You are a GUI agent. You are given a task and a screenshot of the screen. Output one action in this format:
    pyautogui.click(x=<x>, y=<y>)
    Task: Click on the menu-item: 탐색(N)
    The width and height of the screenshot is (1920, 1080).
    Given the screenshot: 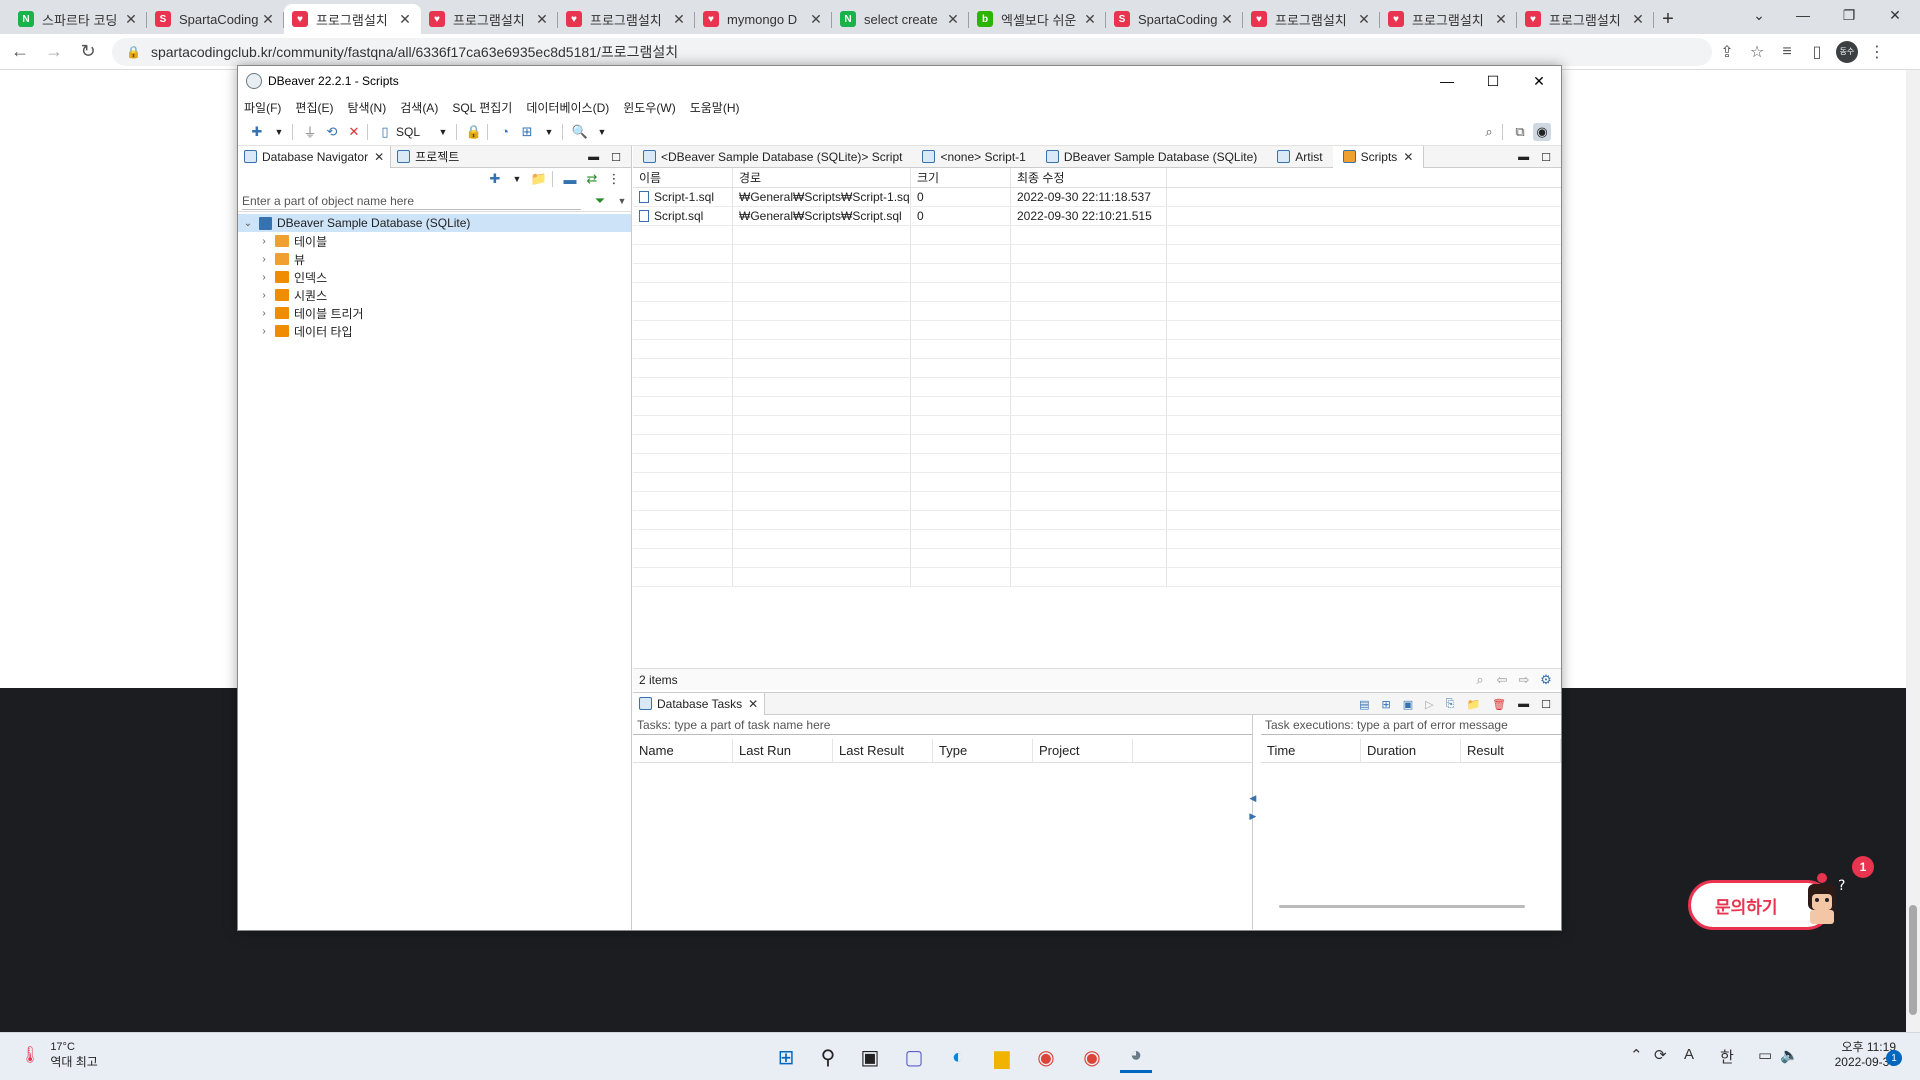 What is the action you would take?
    pyautogui.click(x=366, y=107)
    